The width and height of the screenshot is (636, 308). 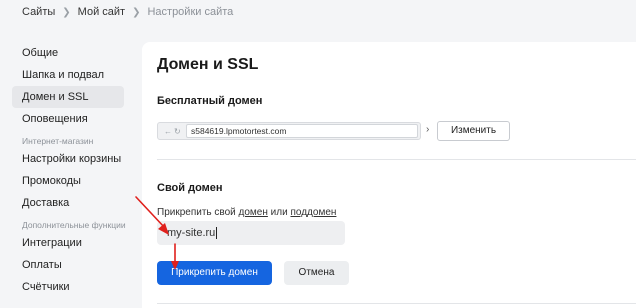 What do you see at coordinates (68, 243) in the screenshot?
I see `sidebar-item-integrations: Интеграции` at bounding box center [68, 243].